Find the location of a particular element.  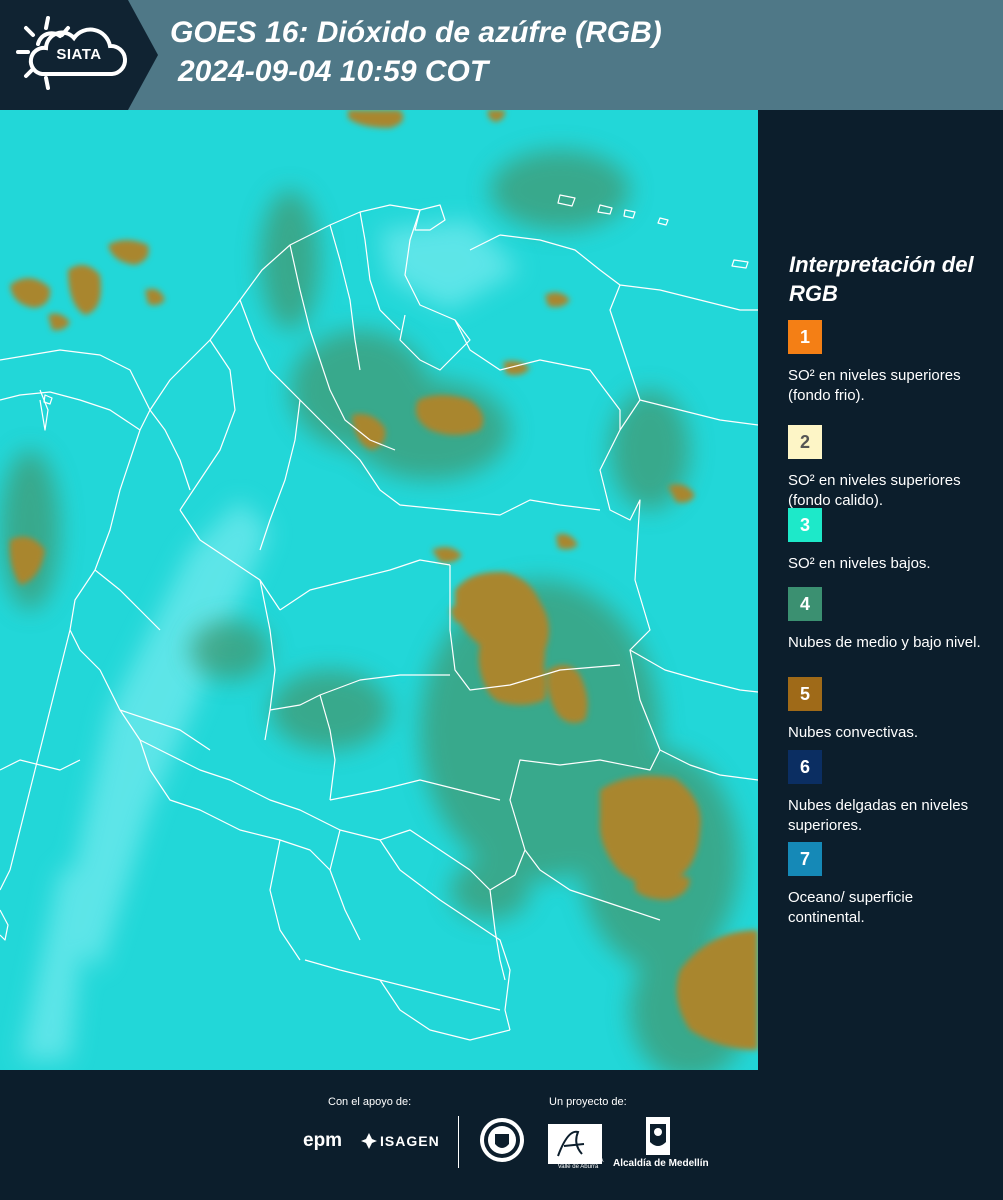

legend-item: 4 Nubes de medio y bajo nivel. is located at coordinates (888, 620).